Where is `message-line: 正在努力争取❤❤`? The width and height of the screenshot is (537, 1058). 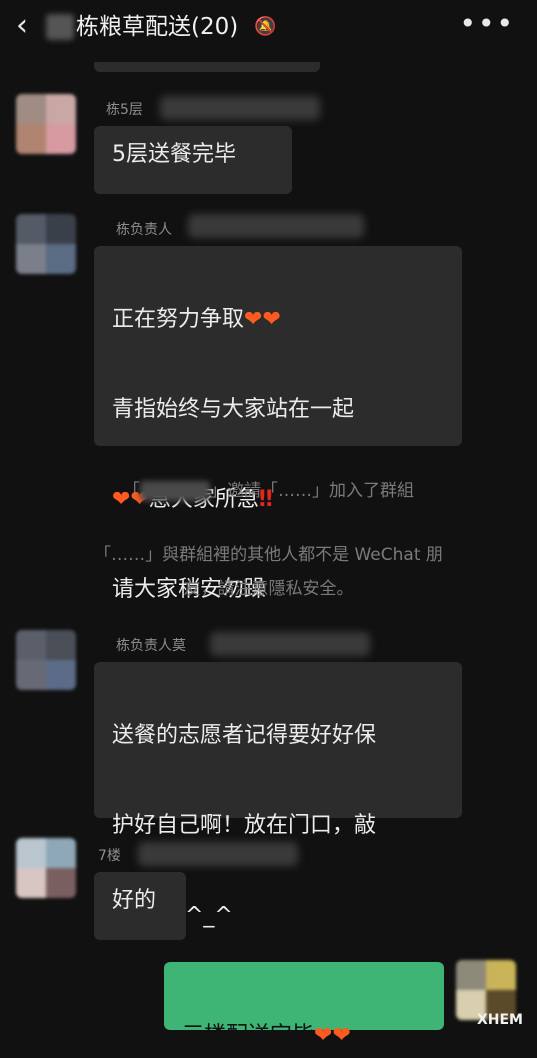 message-line: 正在努力争取❤❤ is located at coordinates (196, 319).